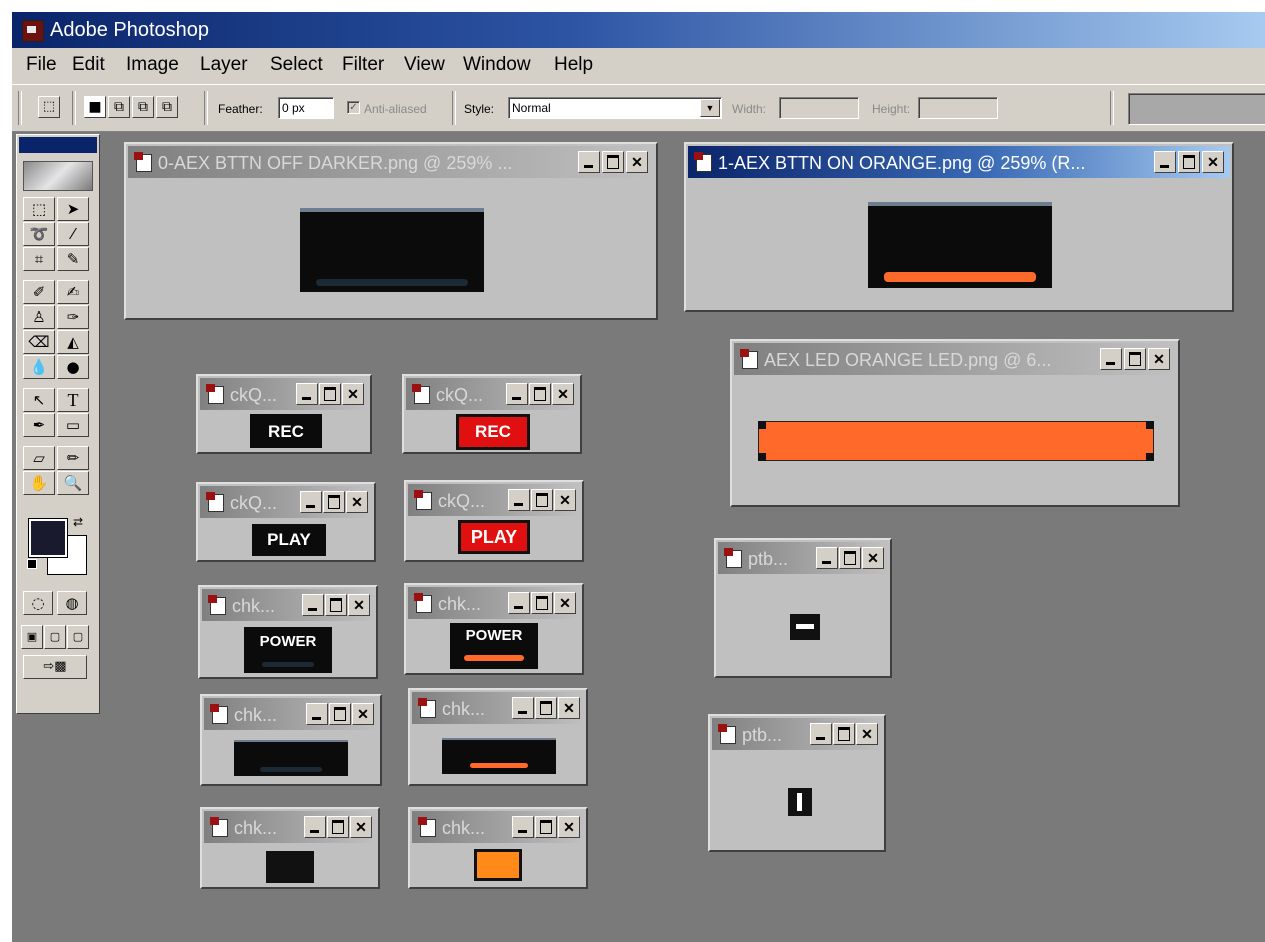 The image size is (1265, 942). I want to click on subtract-from-selection-icon: ⧉, so click(143, 107).